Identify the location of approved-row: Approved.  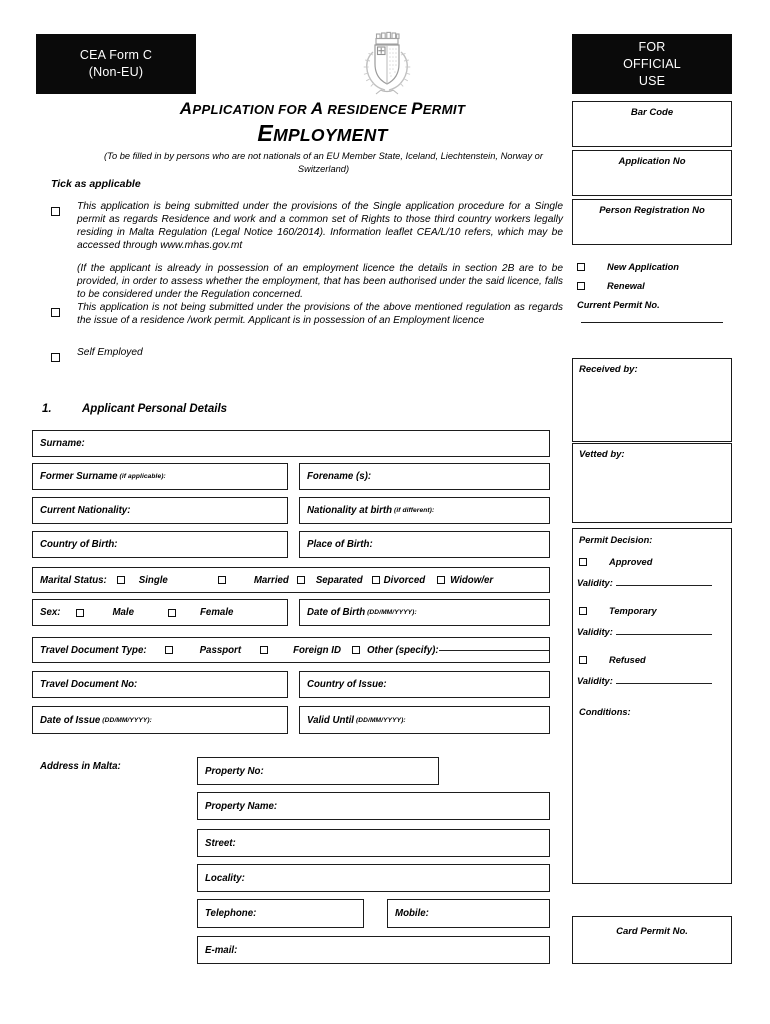
(615, 562).